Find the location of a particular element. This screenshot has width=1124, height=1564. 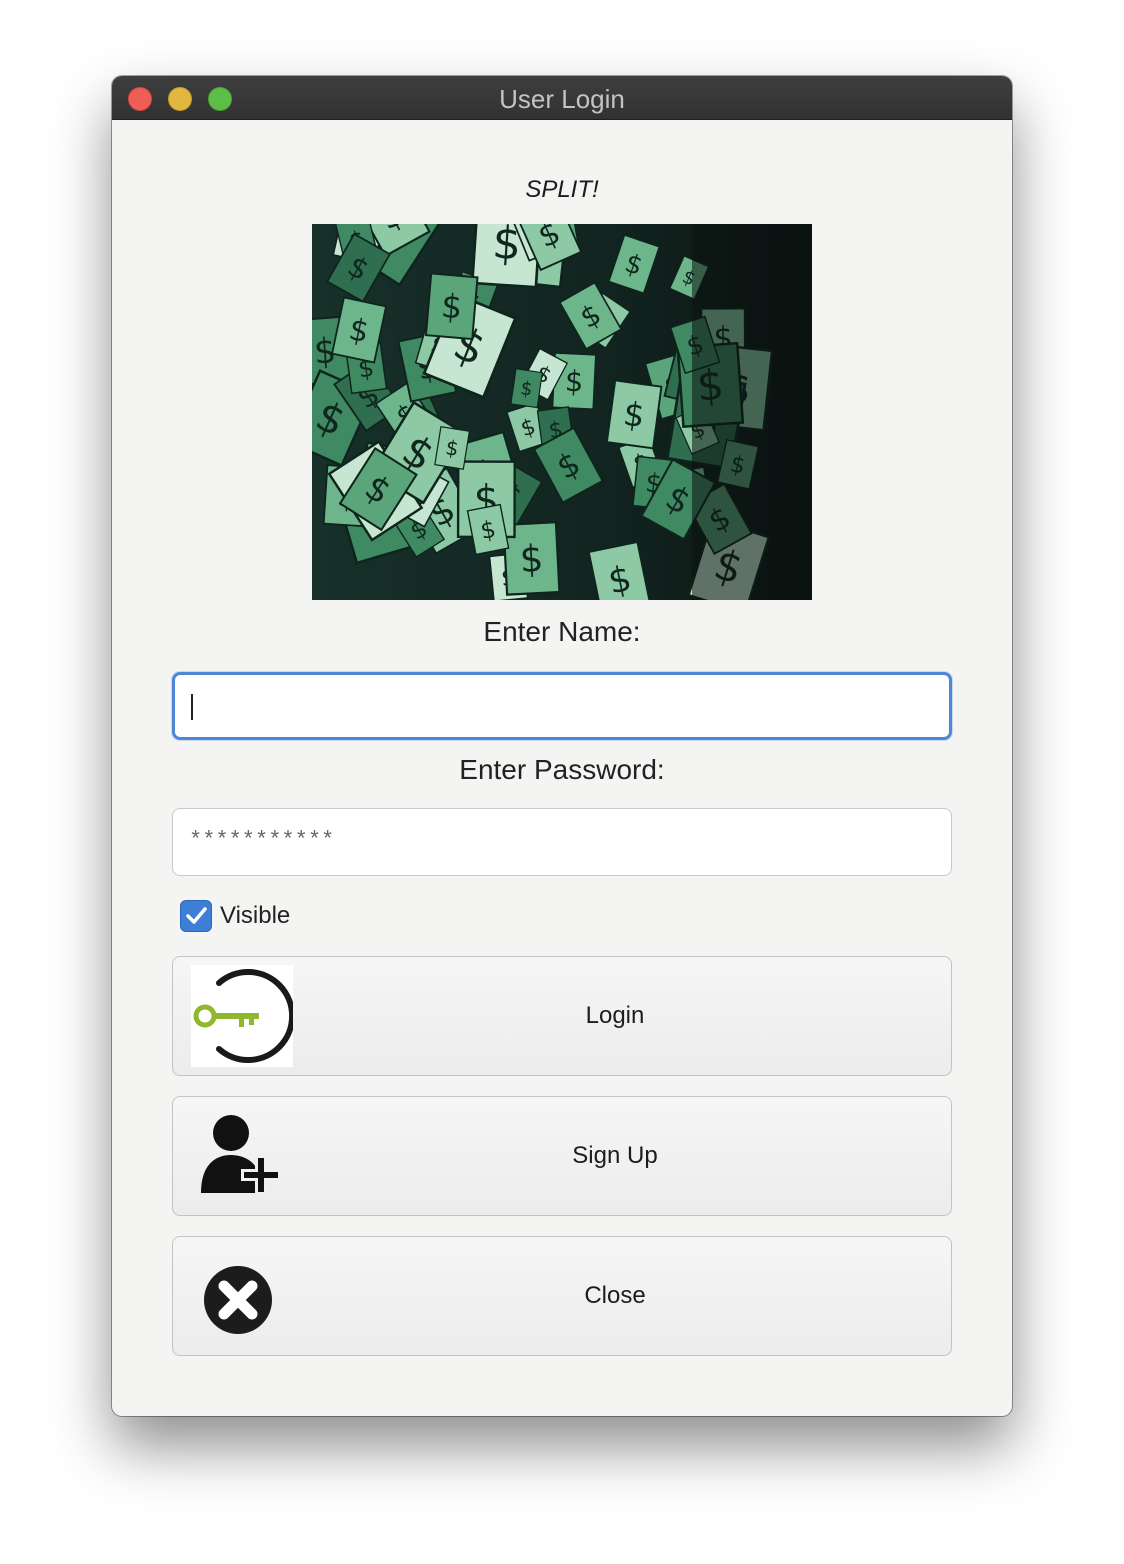

password-input-value: *********** is located at coordinates (262, 840).